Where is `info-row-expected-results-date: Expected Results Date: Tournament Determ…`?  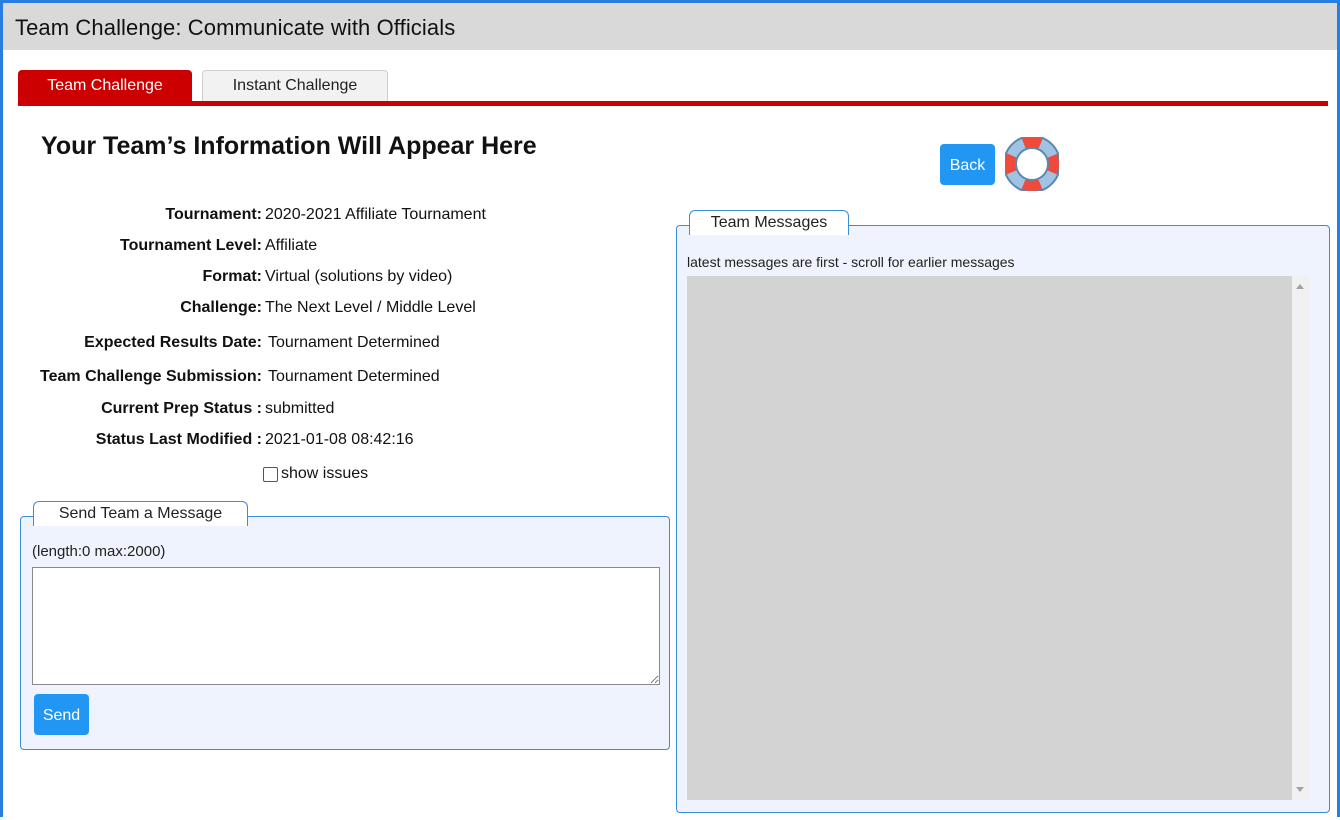
info-row-expected-results-date: Expected Results Date: Tournament Determ… is located at coordinates (323, 346).